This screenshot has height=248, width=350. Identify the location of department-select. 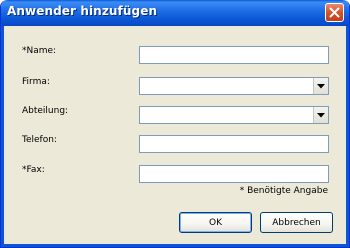
(234, 115).